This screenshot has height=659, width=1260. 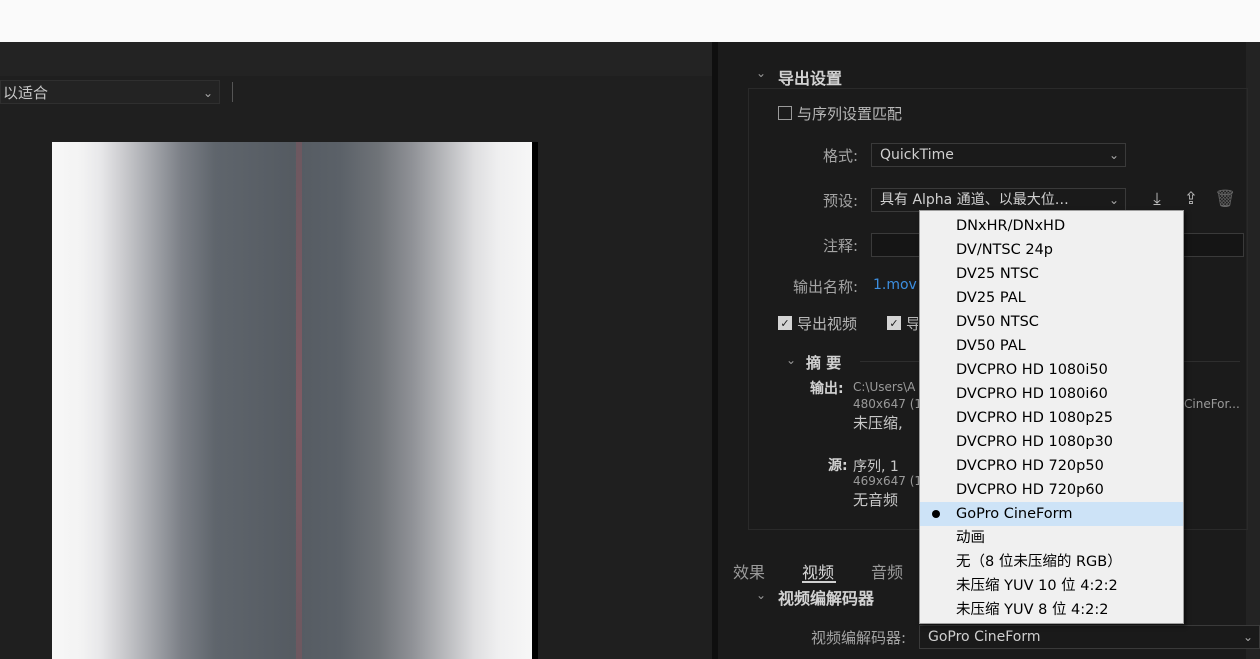 What do you see at coordinates (894, 323) in the screenshot?
I see `export-audio-checkbox: ✓` at bounding box center [894, 323].